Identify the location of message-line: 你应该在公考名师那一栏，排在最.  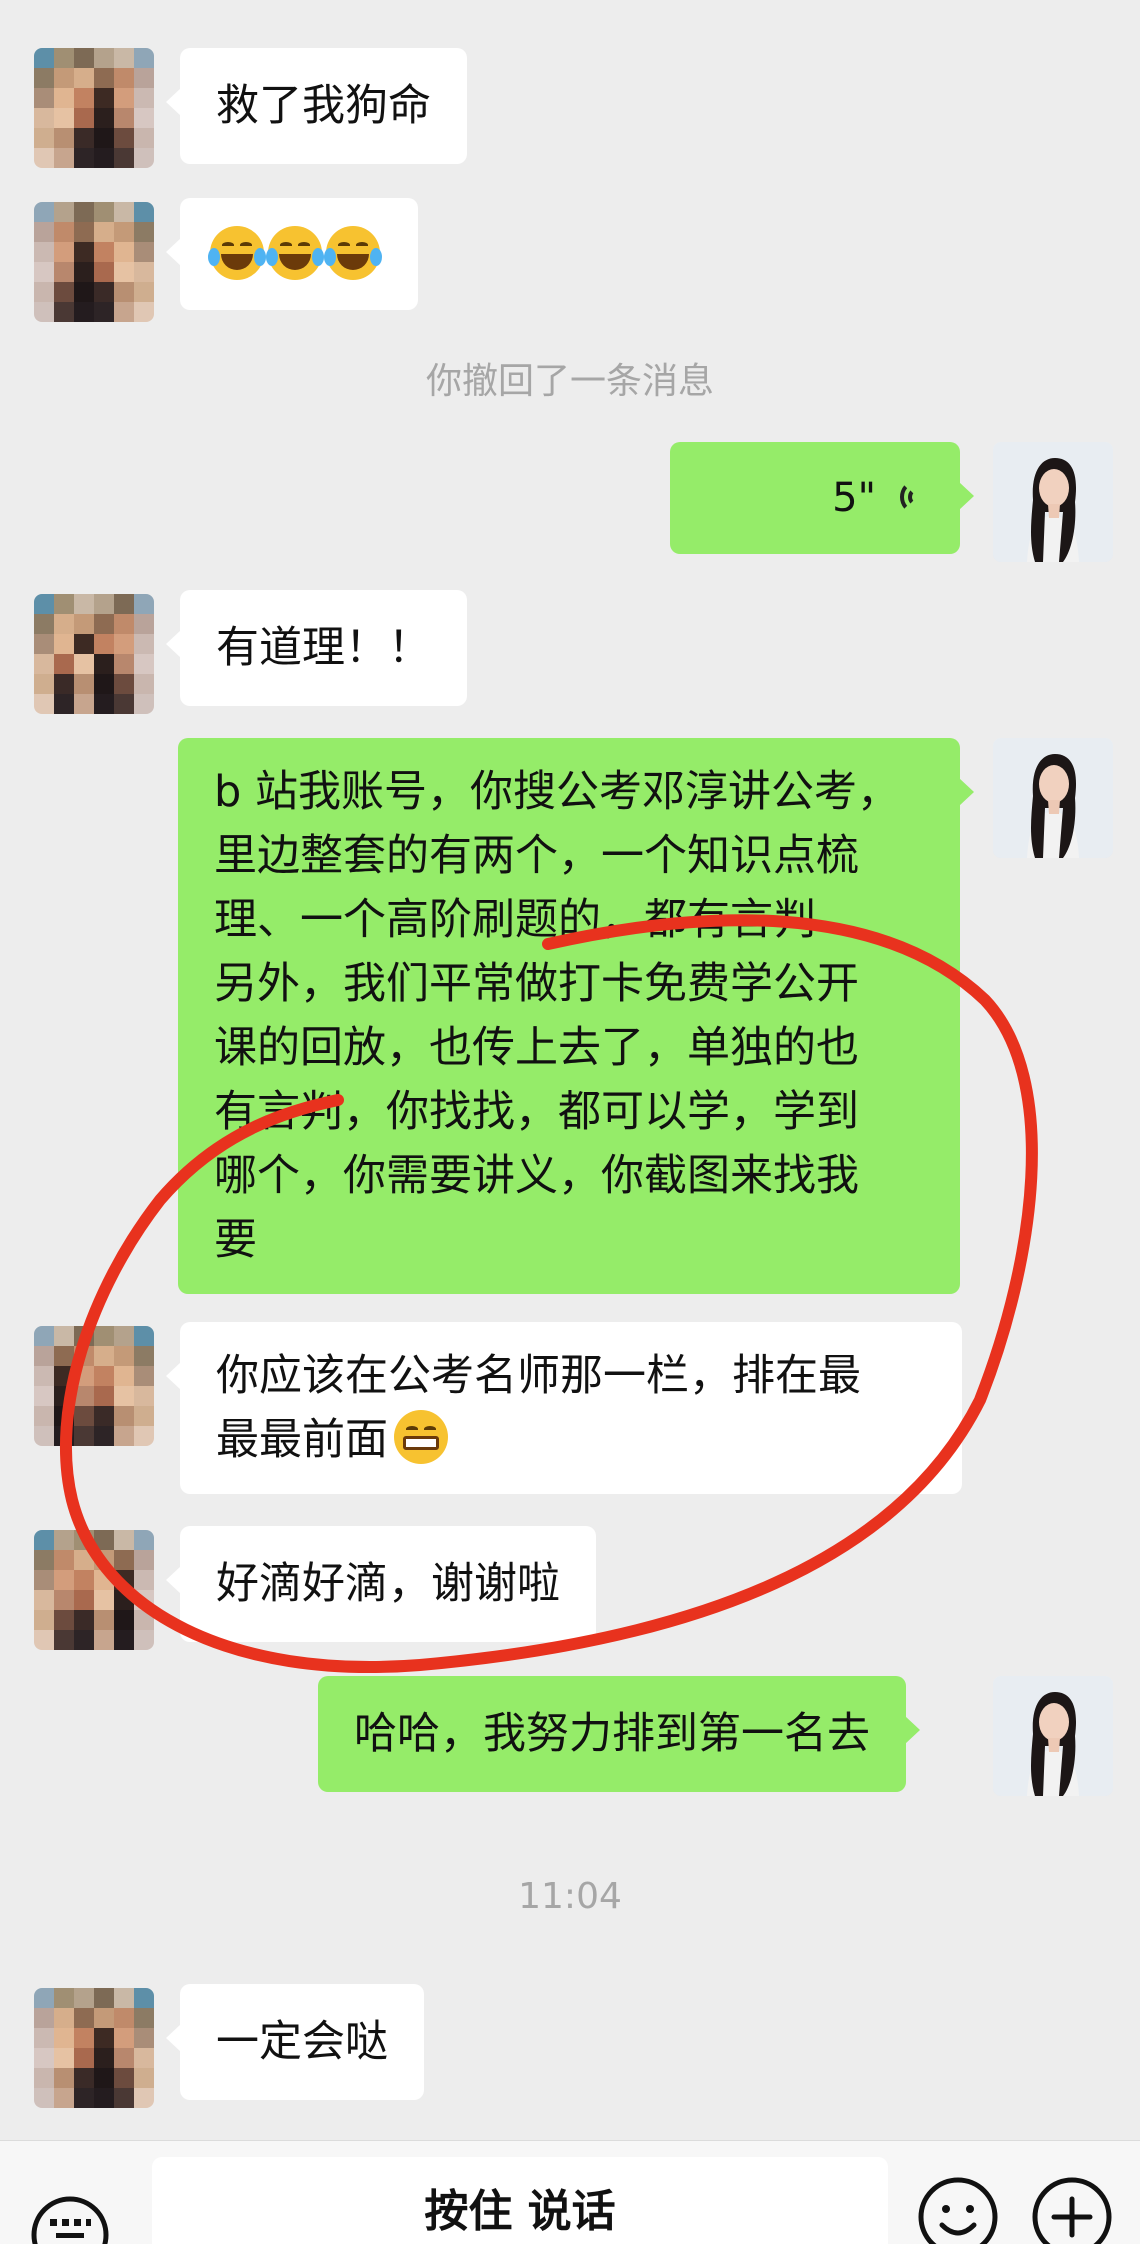
(538, 1376).